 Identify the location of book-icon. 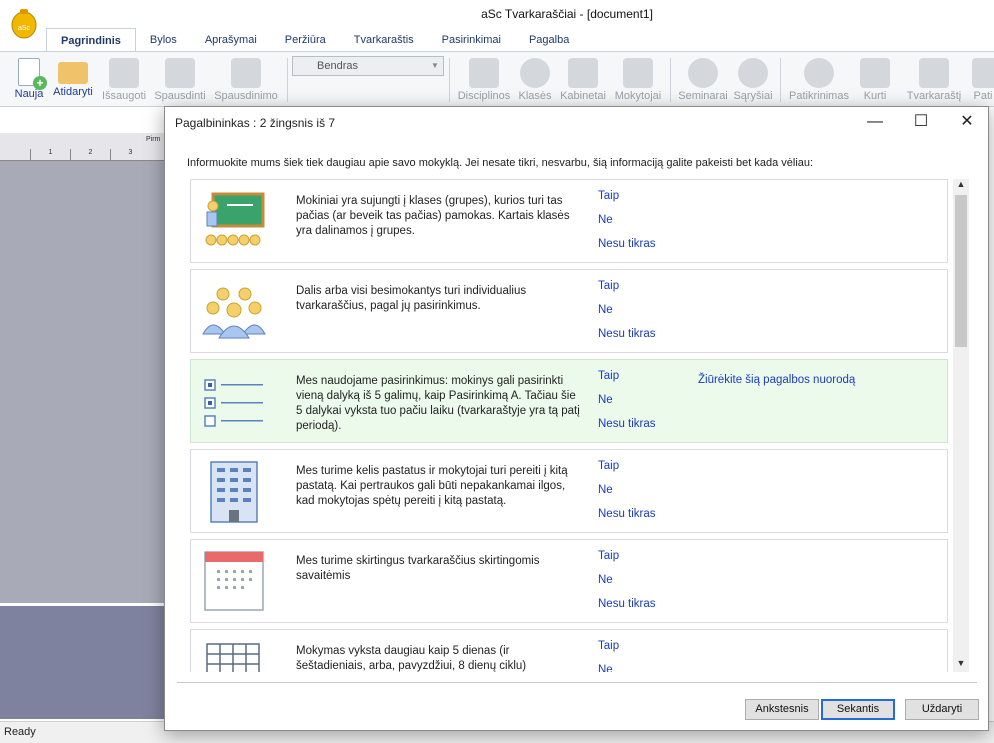
(484, 73).